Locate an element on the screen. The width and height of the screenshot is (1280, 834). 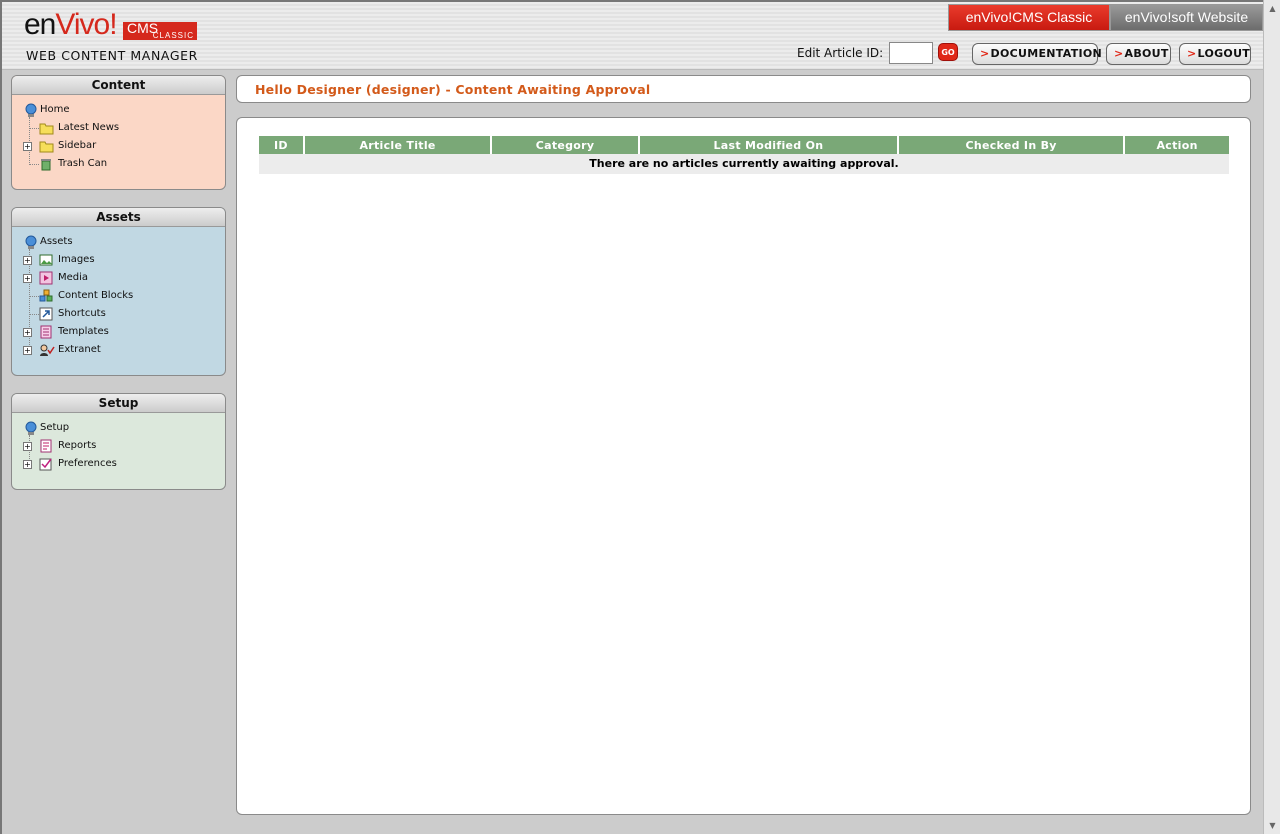
logo-tagline: WEB CONTENT MANAGER is located at coordinates (112, 55).